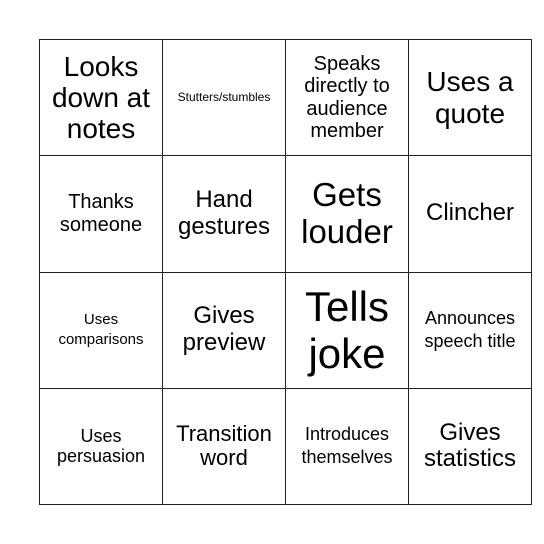  I want to click on bingo-cell: Speaks directly to audience member, so click(347, 97).